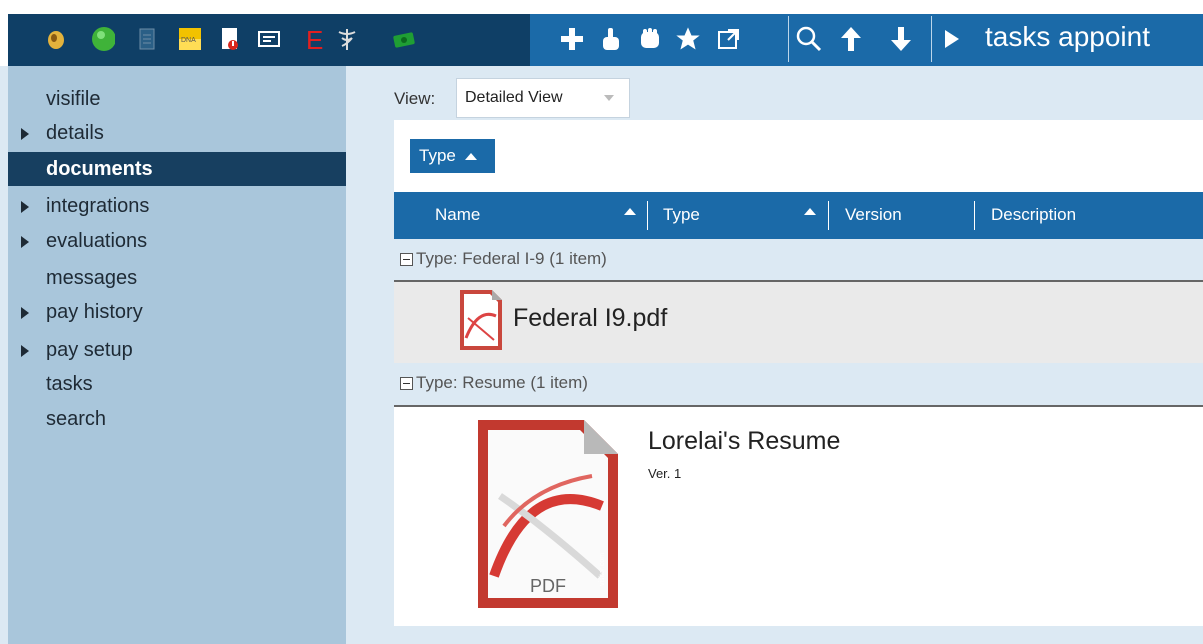 The height and width of the screenshot is (644, 1203). I want to click on file-name: Federal I9.pdf, so click(590, 318).